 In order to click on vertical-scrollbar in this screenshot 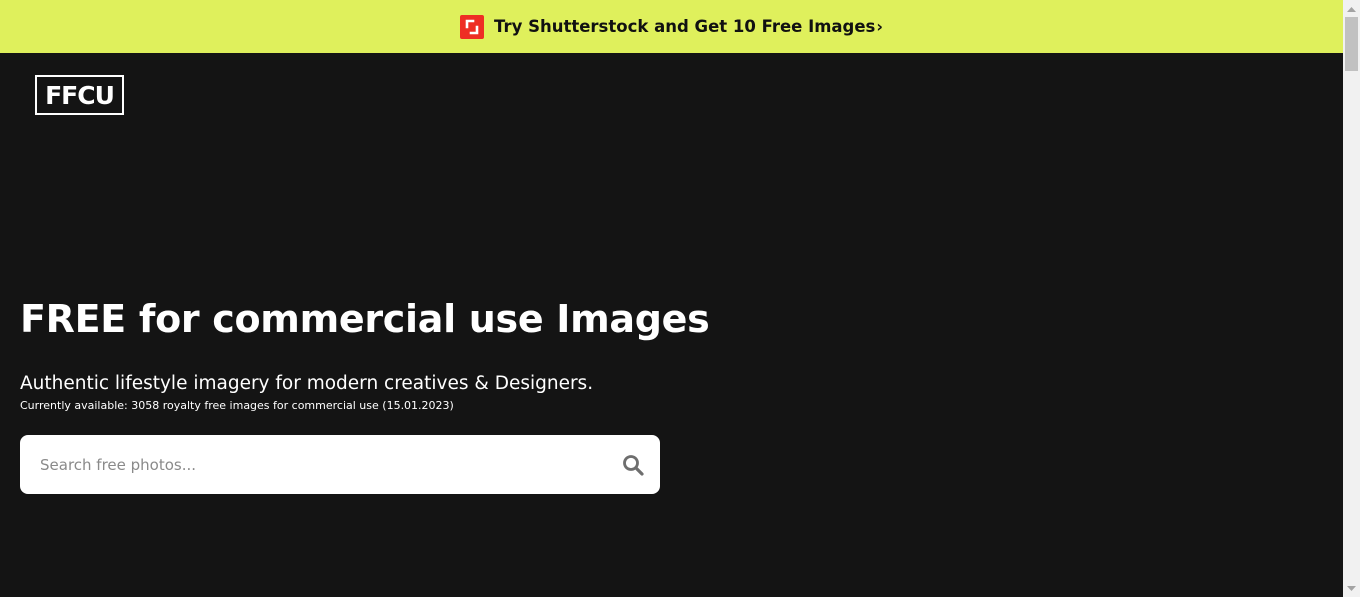, I will do `click(1351, 298)`.